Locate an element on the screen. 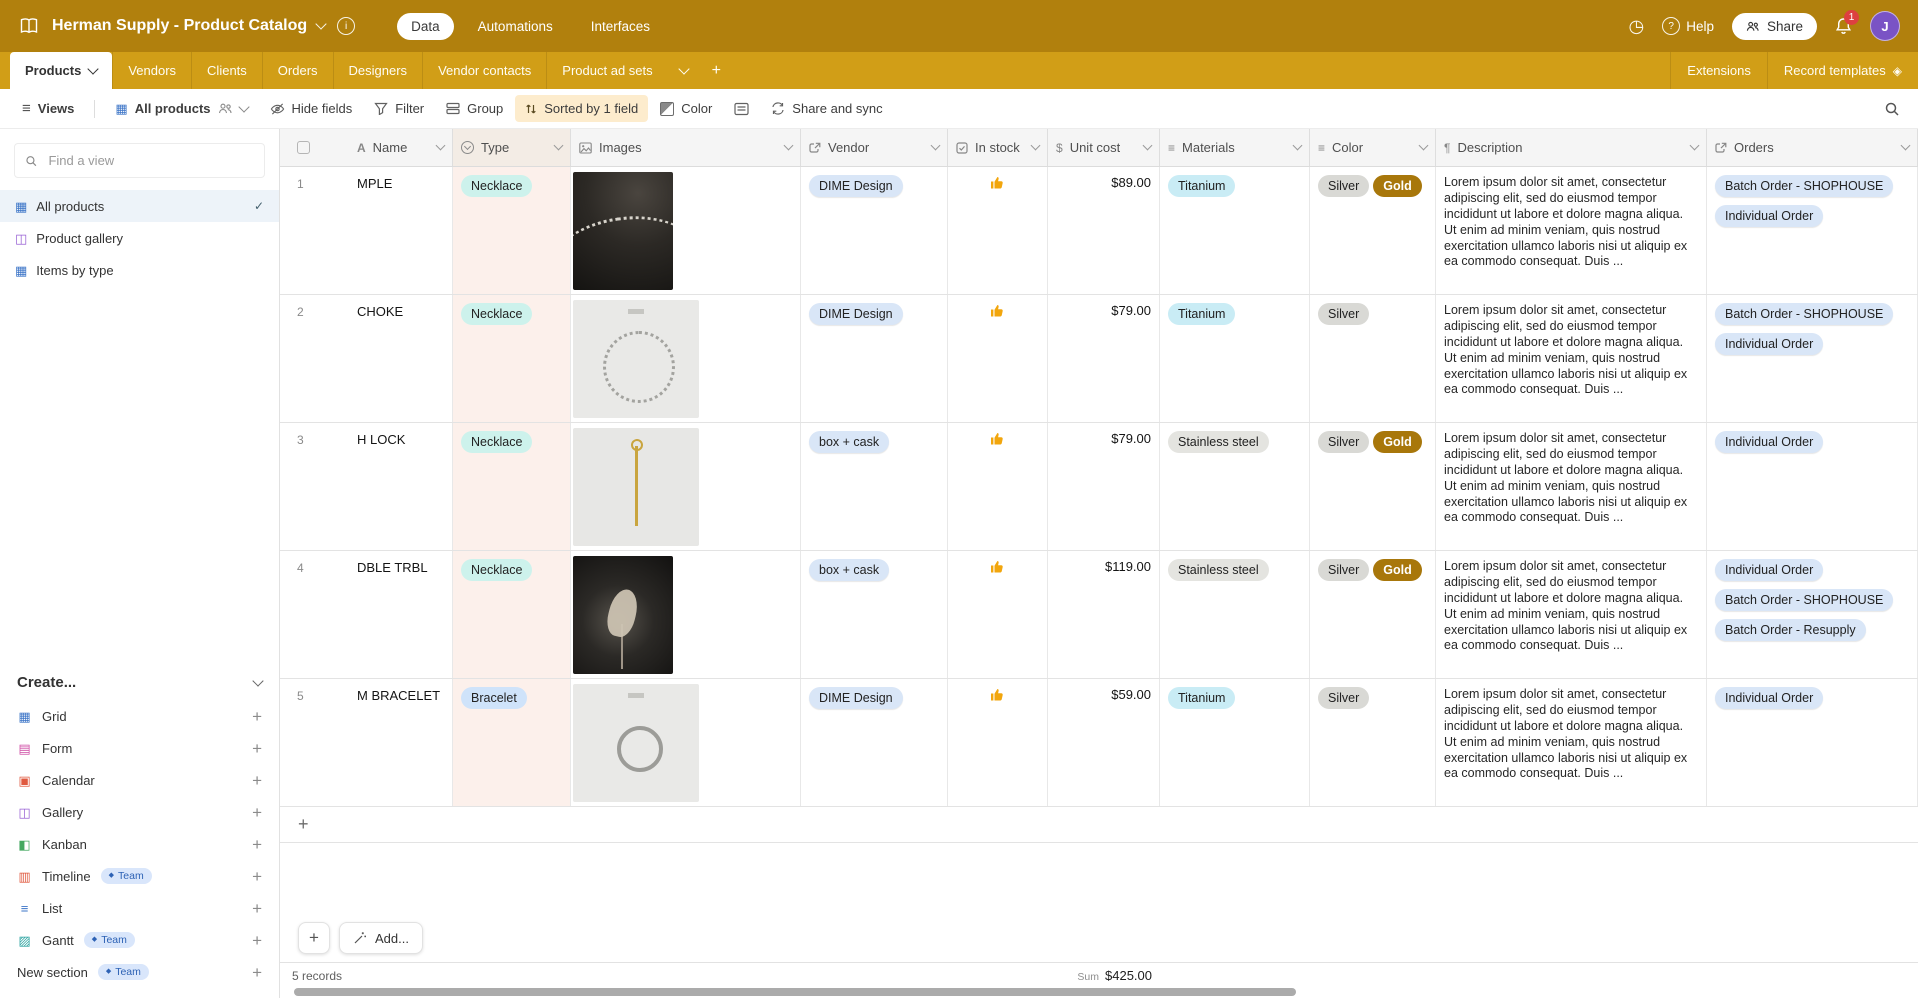 Image resolution: width=1918 pixels, height=998 pixels. color-button: Color is located at coordinates (686, 108).